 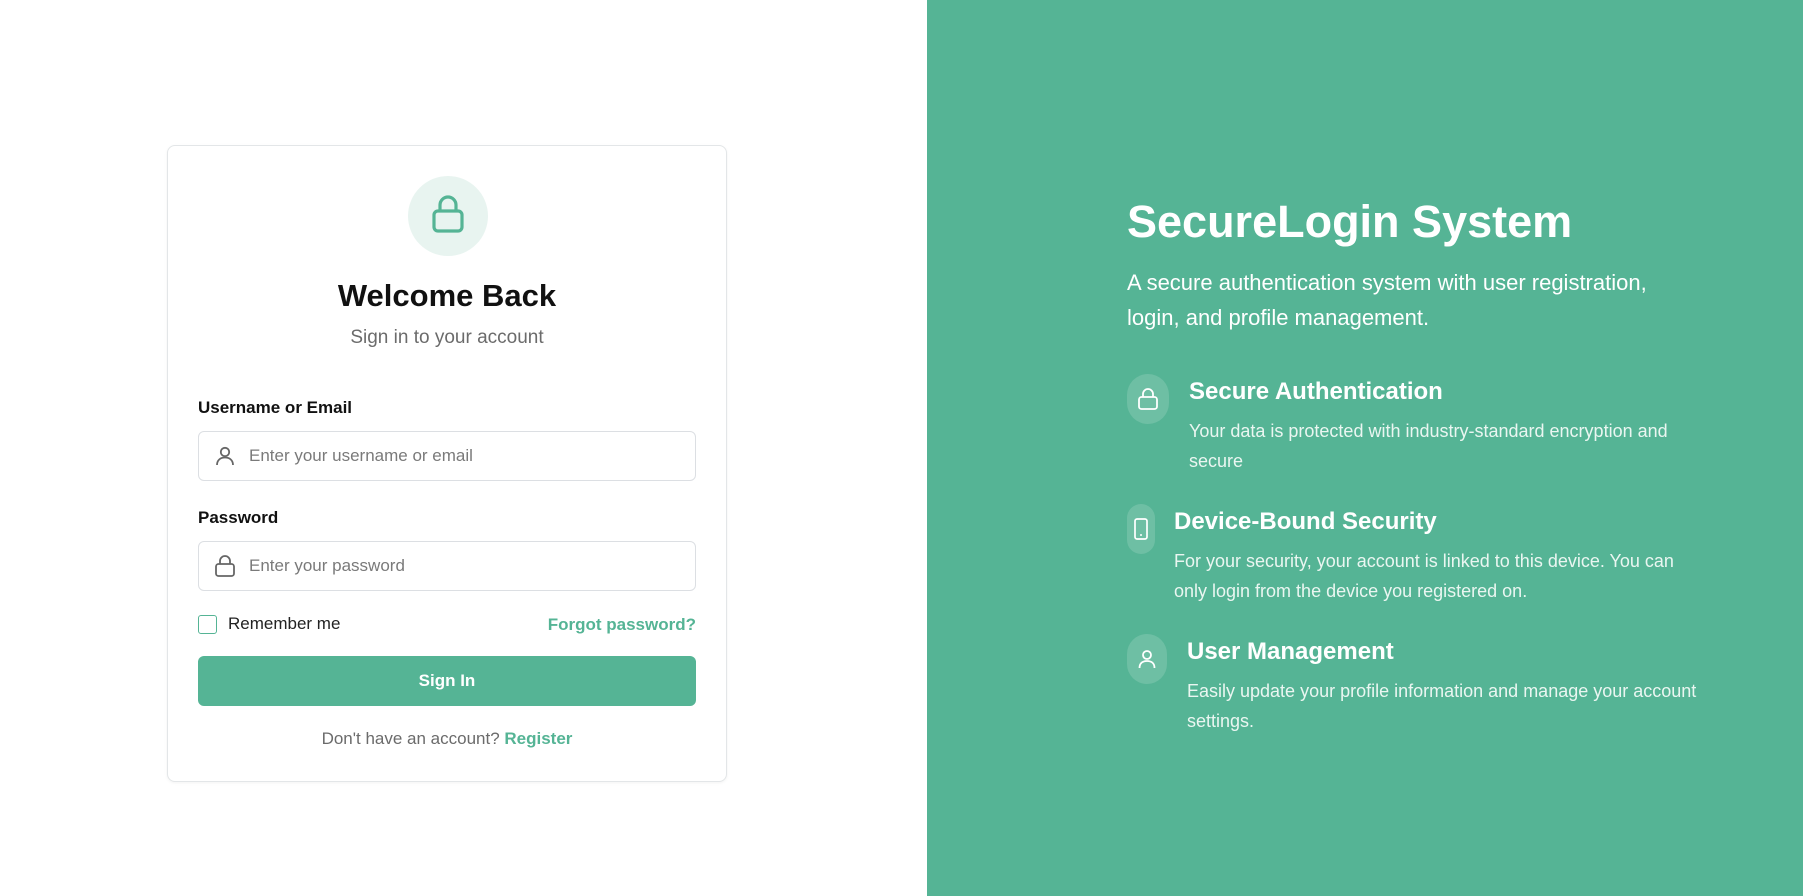 What do you see at coordinates (447, 295) in the screenshot?
I see `page-title: Welcome Back` at bounding box center [447, 295].